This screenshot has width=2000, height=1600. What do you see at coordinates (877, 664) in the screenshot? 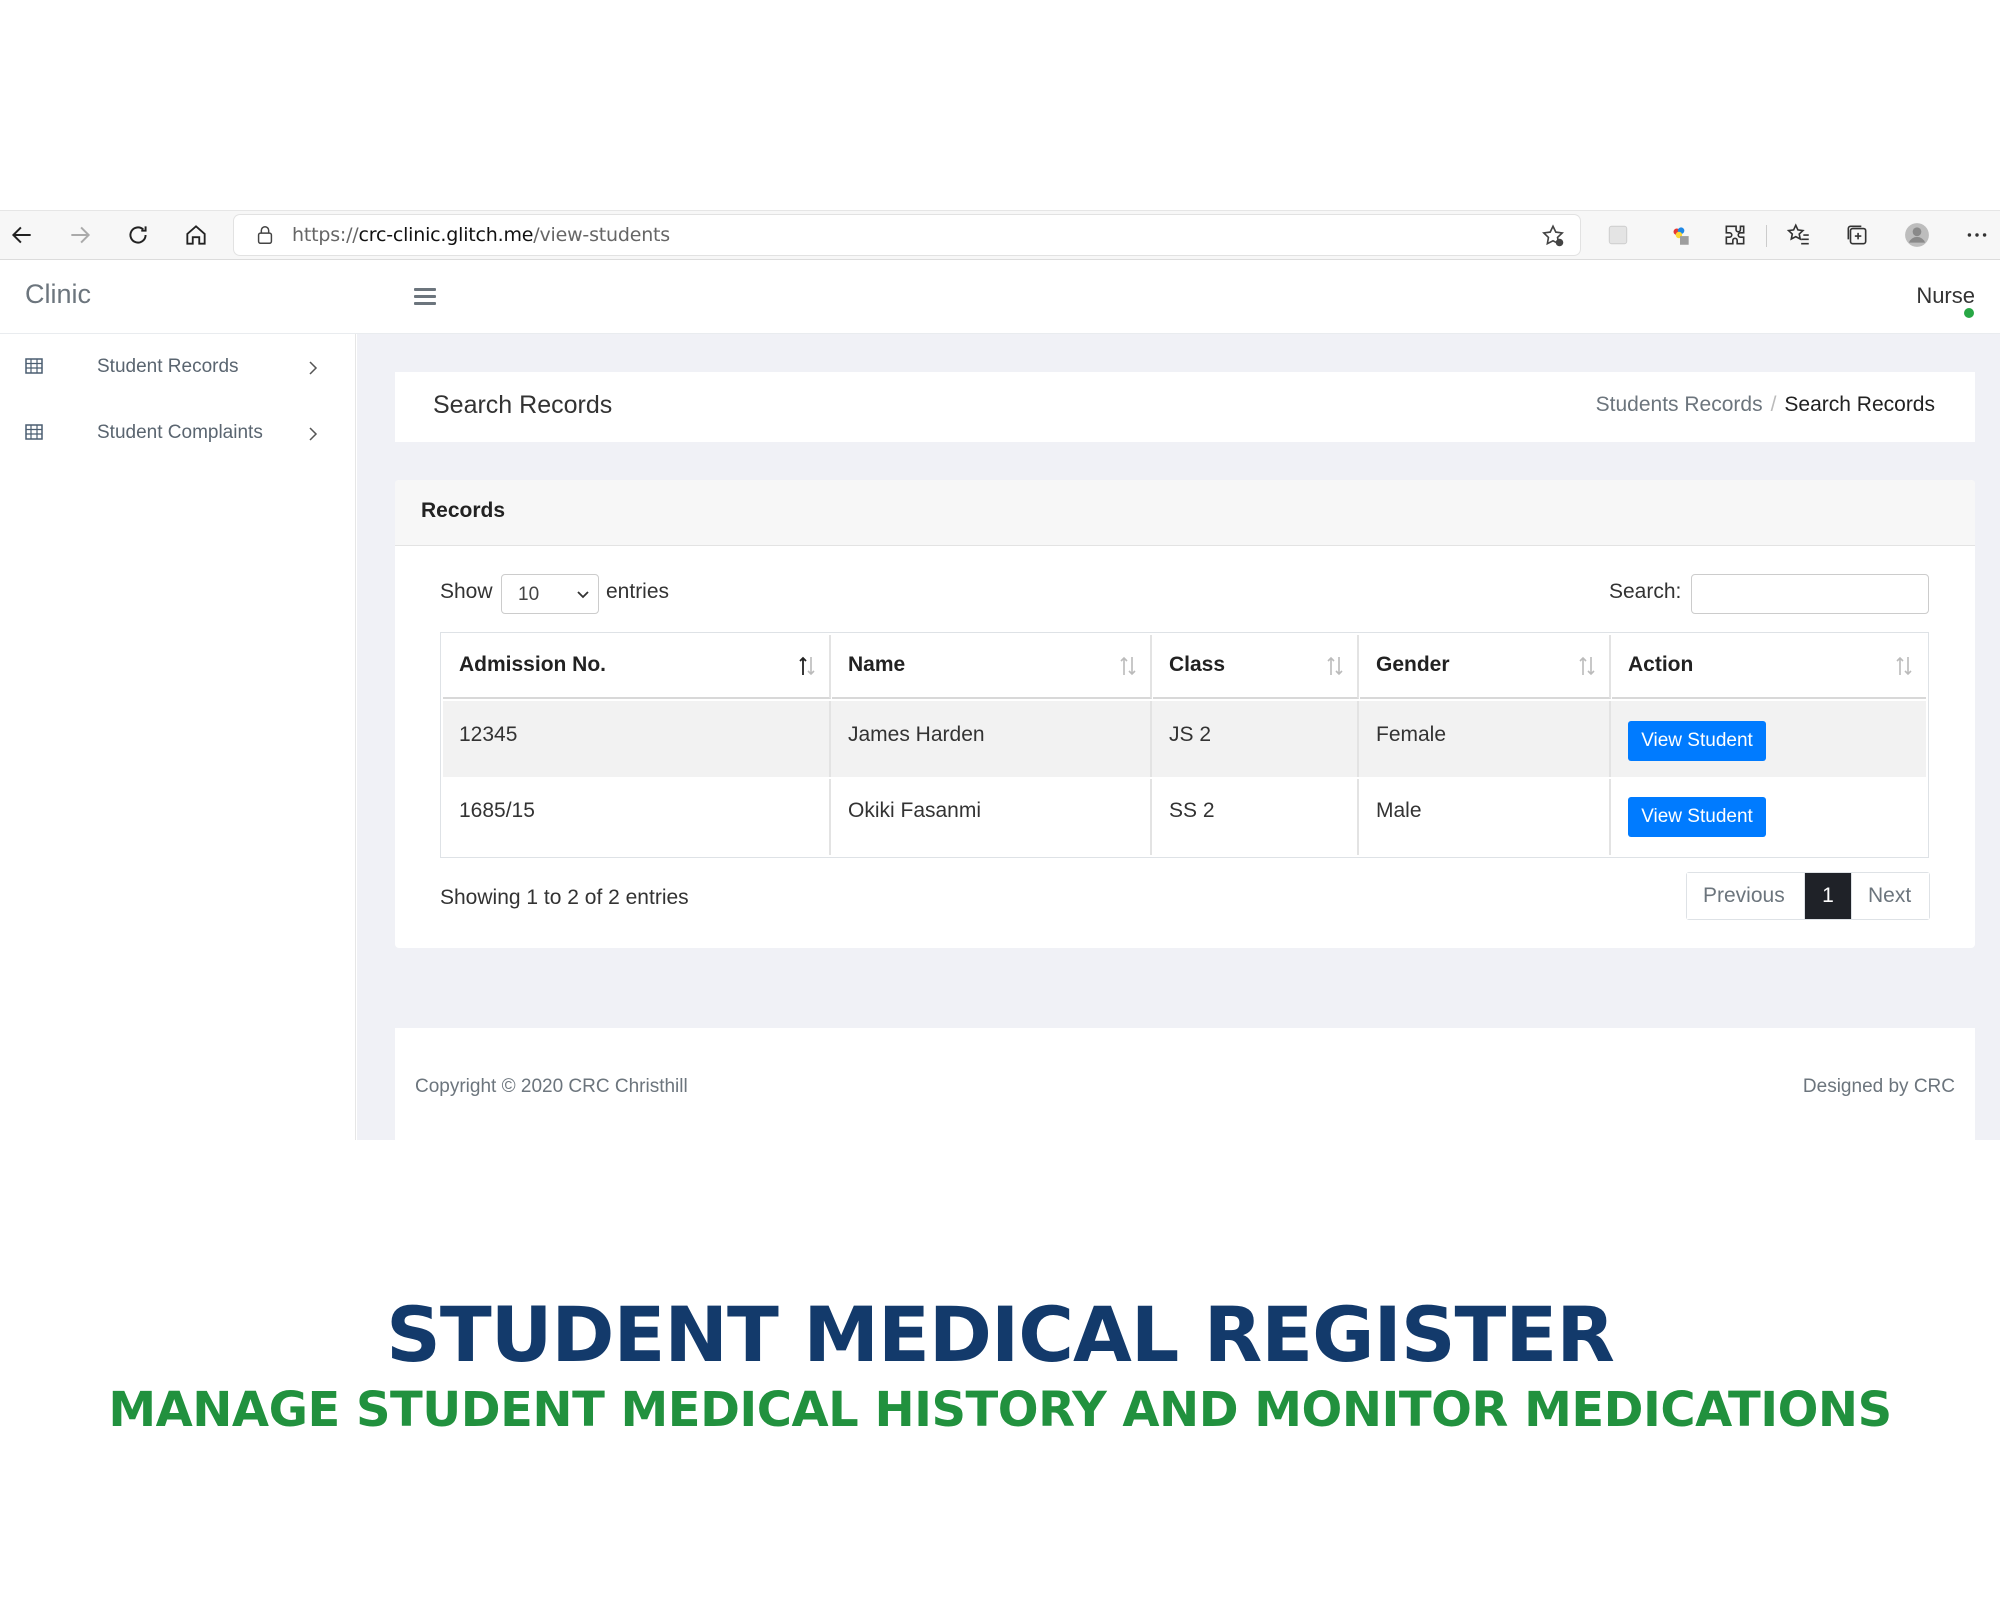
I see `column-header-label: Name` at bounding box center [877, 664].